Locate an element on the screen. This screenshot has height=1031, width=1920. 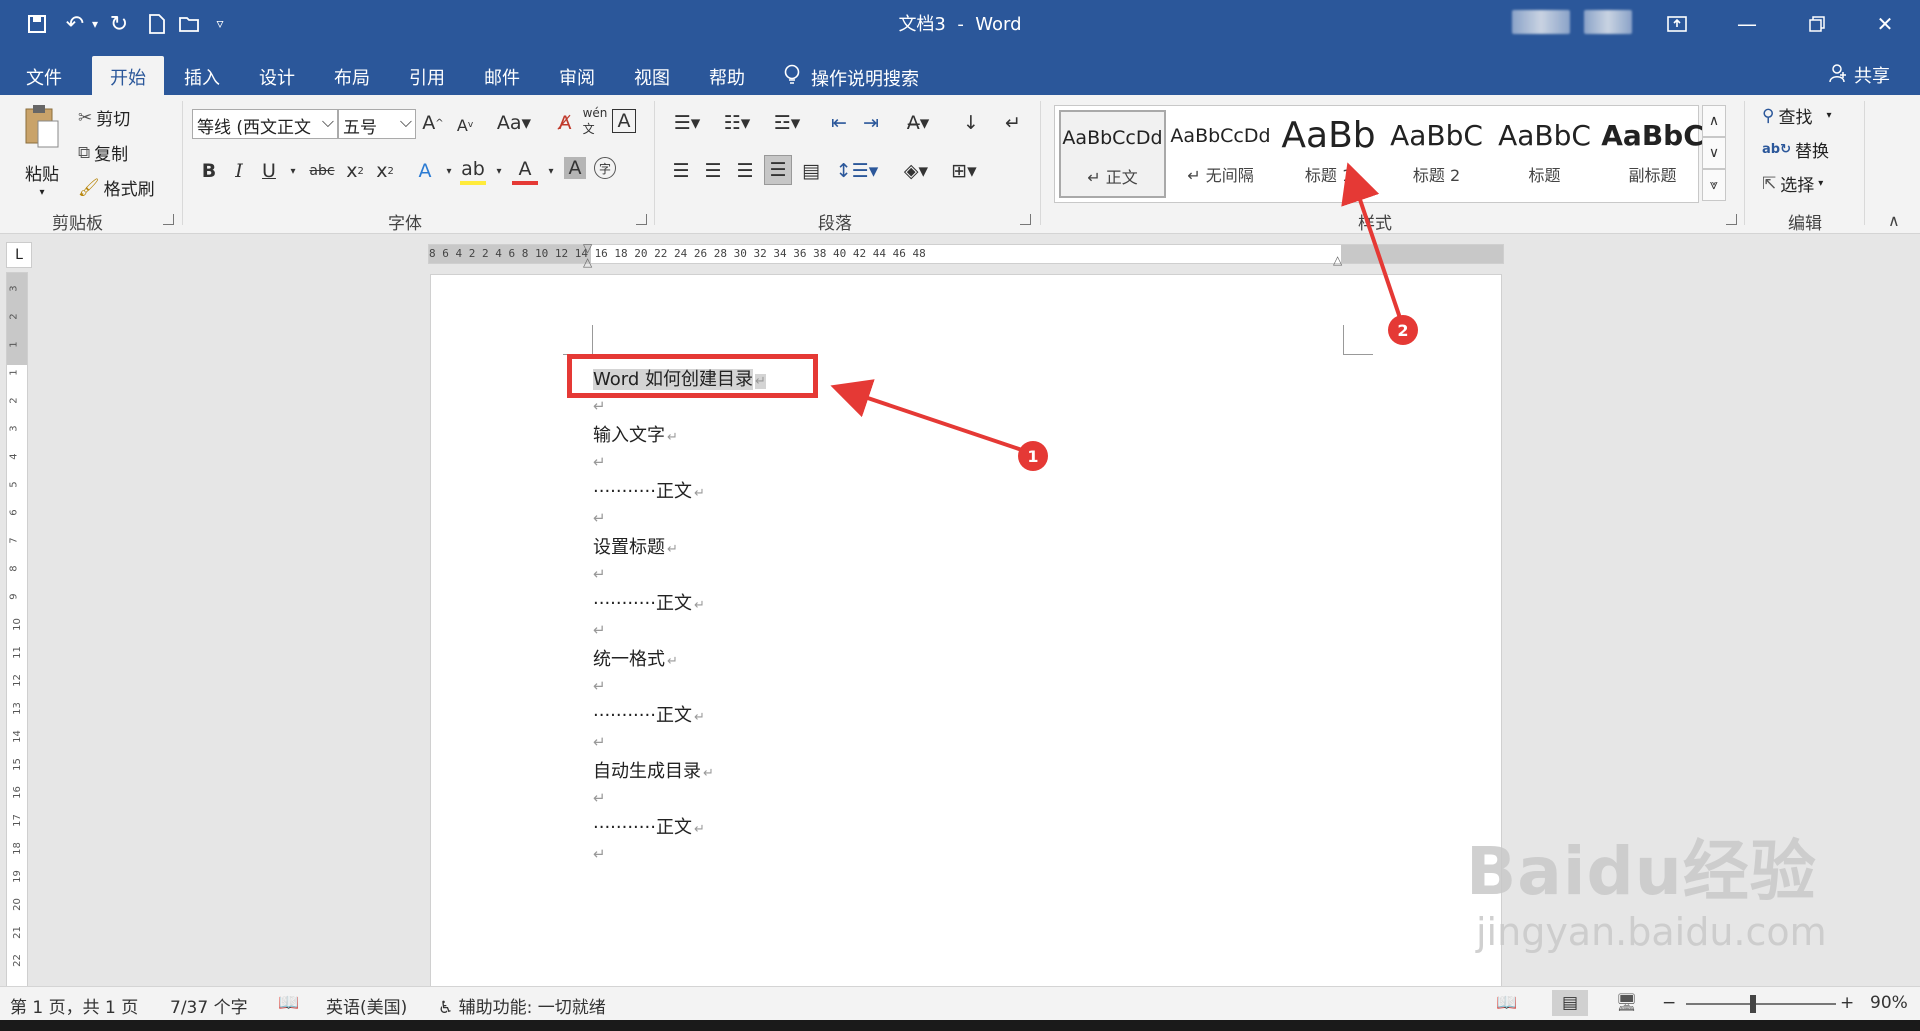
strikethrough-icon: abc is located at coordinates (322, 171).